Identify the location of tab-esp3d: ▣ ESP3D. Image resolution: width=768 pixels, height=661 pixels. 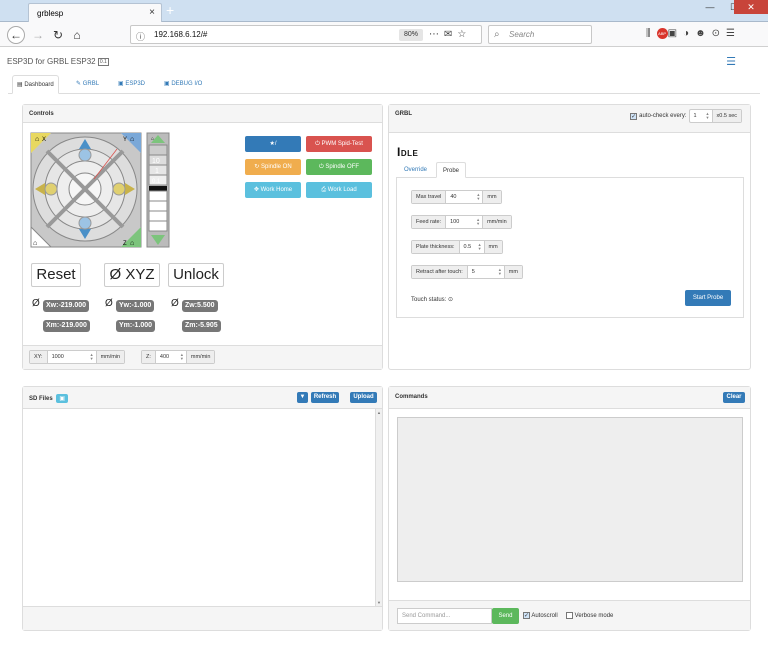
(131, 84).